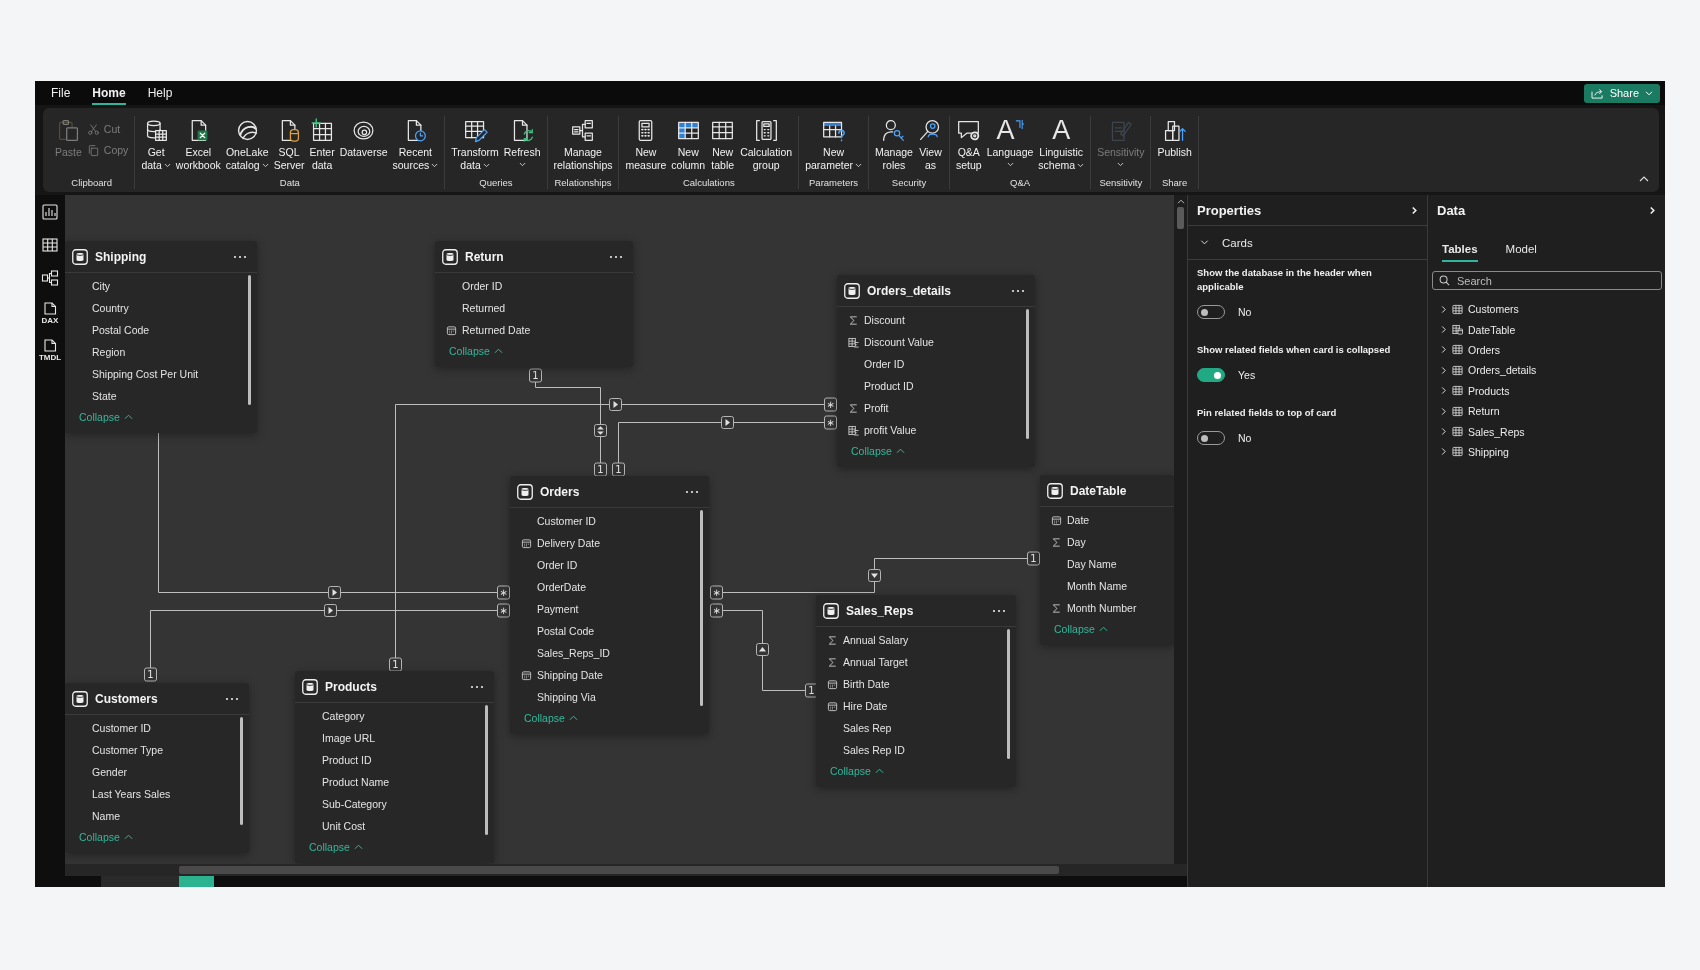 The width and height of the screenshot is (1700, 970). I want to click on field-item: Month Name, so click(1097, 586).